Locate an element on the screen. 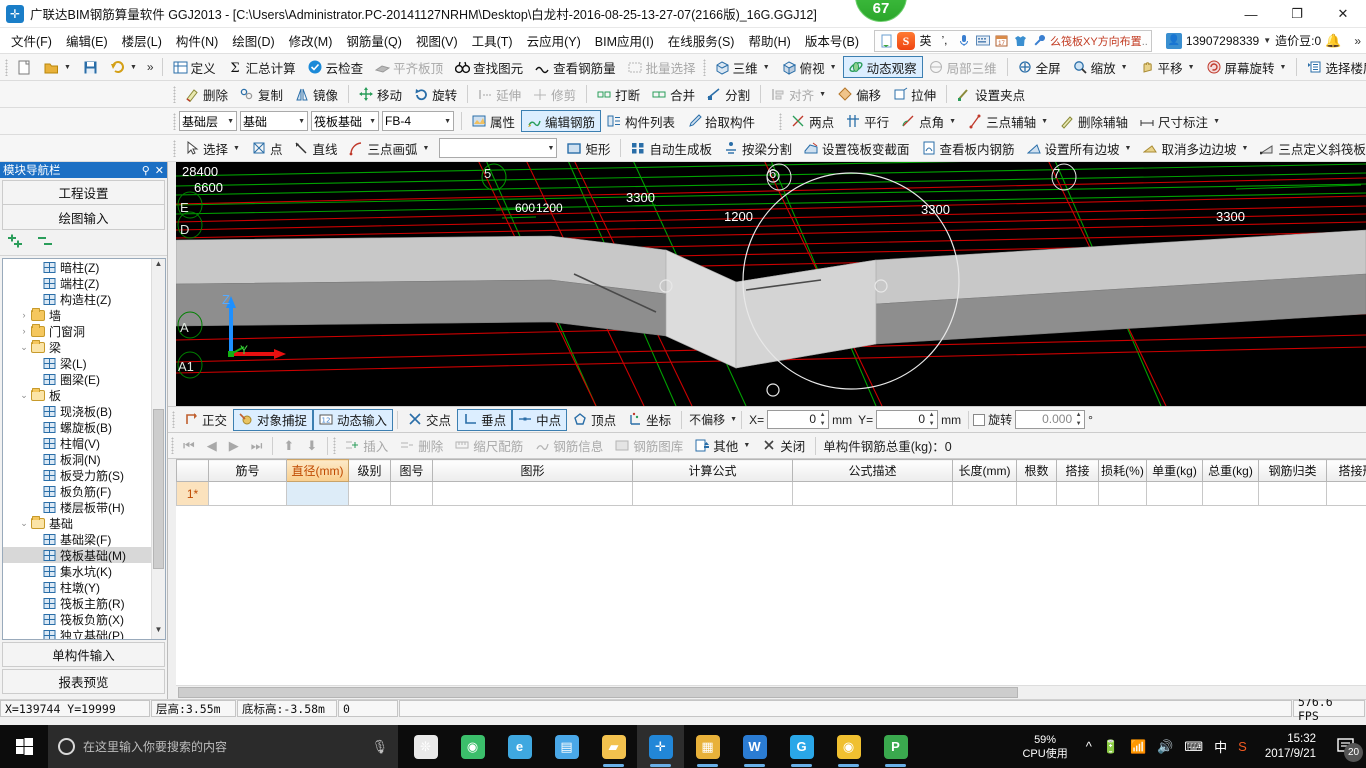  toolbar-view-button-pan-icon: 平移 ▼ is located at coordinates (1167, 67).